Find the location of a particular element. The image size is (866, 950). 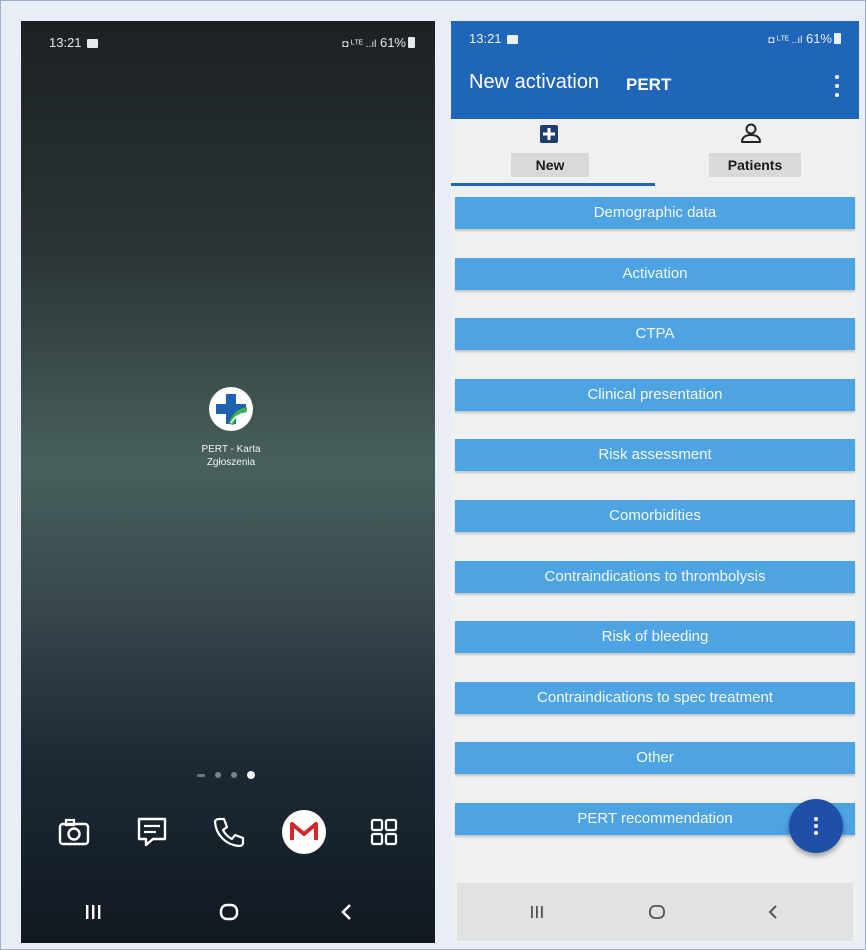

page-title: New activation is located at coordinates (534, 82).